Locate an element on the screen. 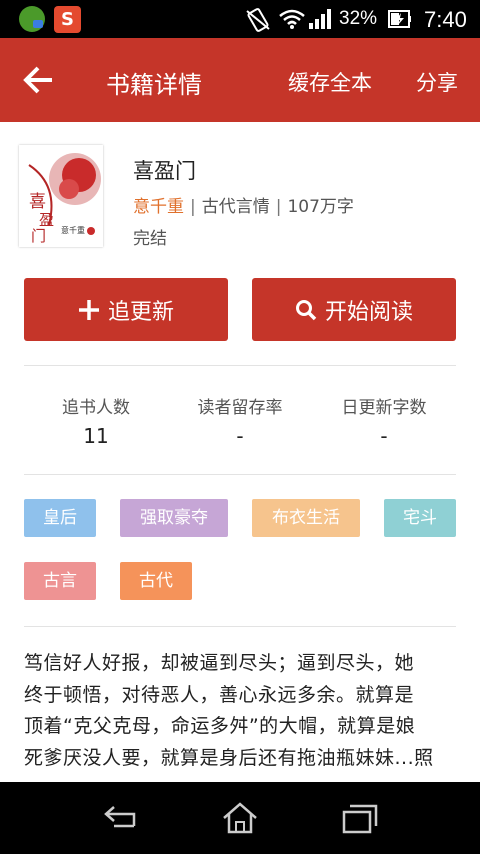  stat-followers: 追书人数 11 is located at coordinates (96, 420).